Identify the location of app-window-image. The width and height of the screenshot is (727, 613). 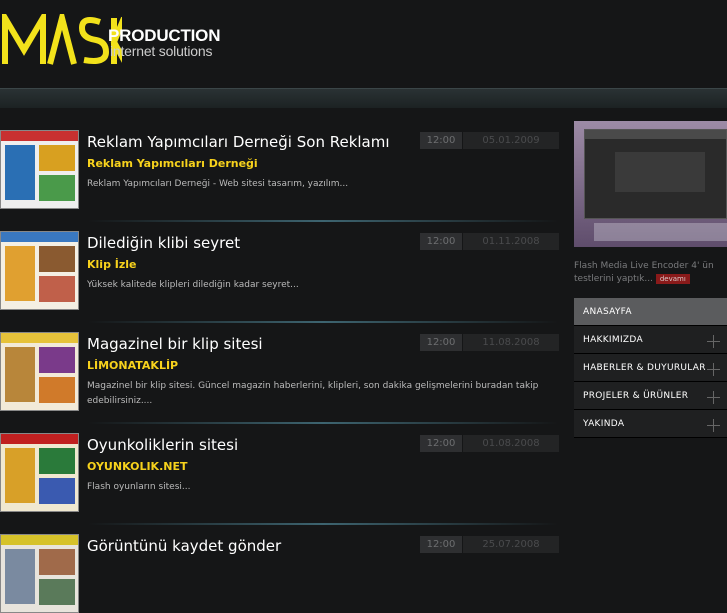
(655, 174).